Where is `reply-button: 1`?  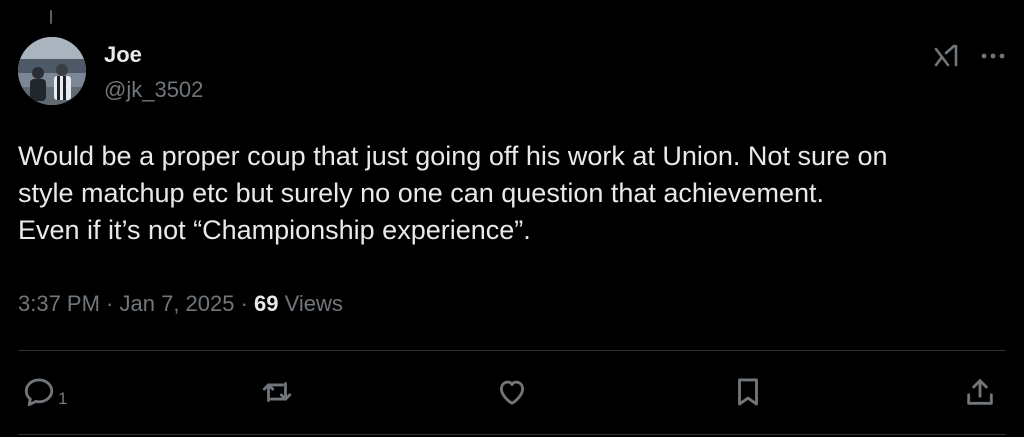
reply-button: 1 is located at coordinates (44, 392).